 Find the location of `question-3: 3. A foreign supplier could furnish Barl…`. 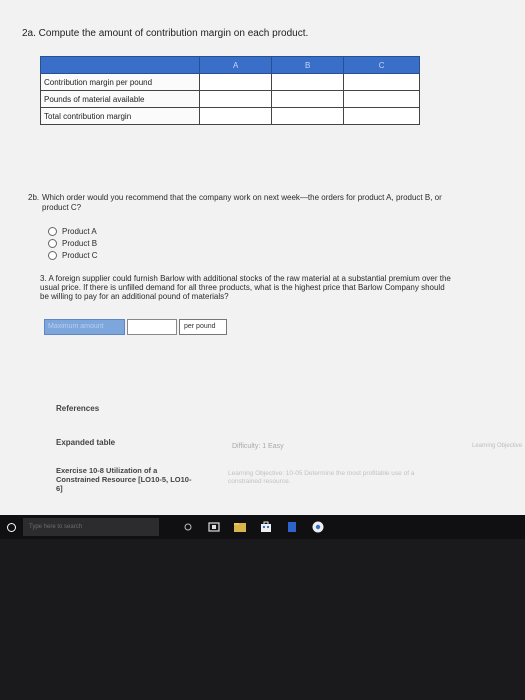

question-3: 3. A foreign supplier could furnish Barl… is located at coordinates (244, 287).